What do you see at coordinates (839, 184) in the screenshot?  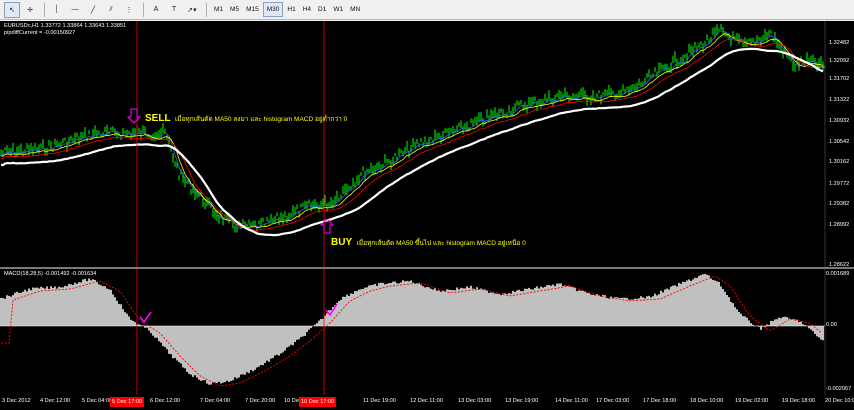 I see `price-axis-label: 1.29772` at bounding box center [839, 184].